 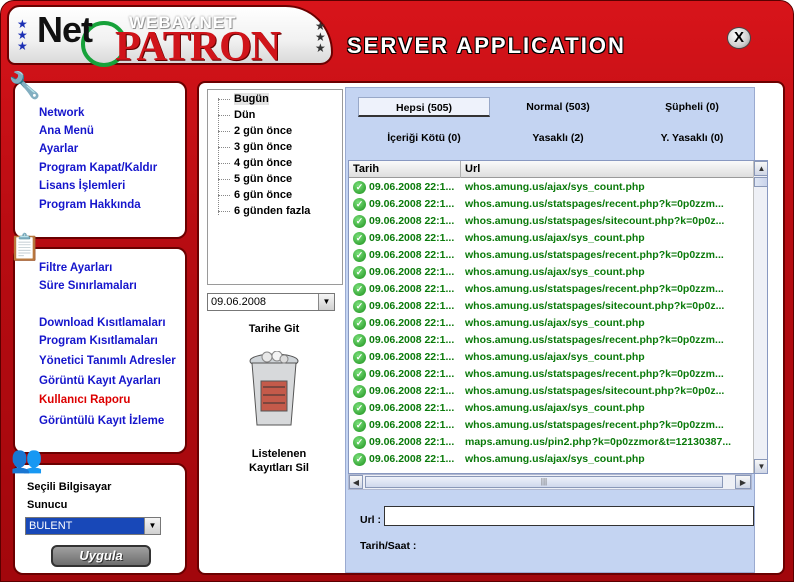 I want to click on menu-ayarlar: Ayarlar, so click(x=58, y=149).